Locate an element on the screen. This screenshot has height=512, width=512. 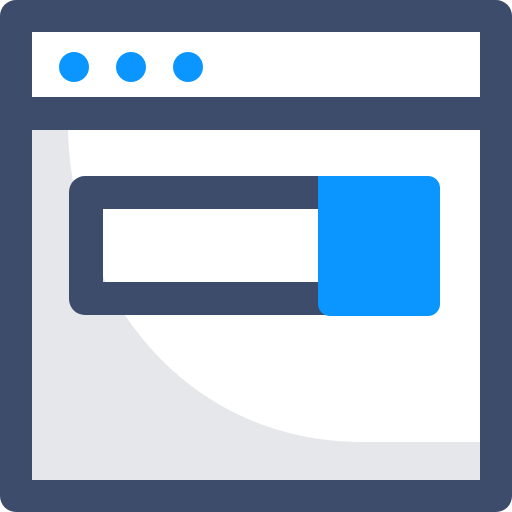
window-dot-1-icon is located at coordinates (74, 67).